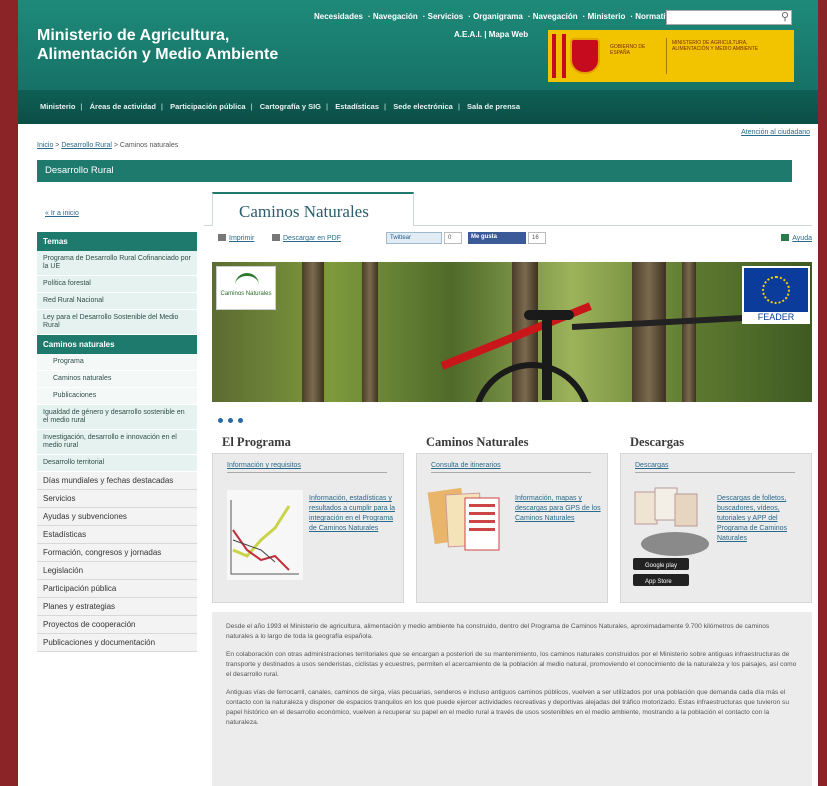  What do you see at coordinates (423, 106) in the screenshot?
I see `nav-item-sede: Sede electrónica` at bounding box center [423, 106].